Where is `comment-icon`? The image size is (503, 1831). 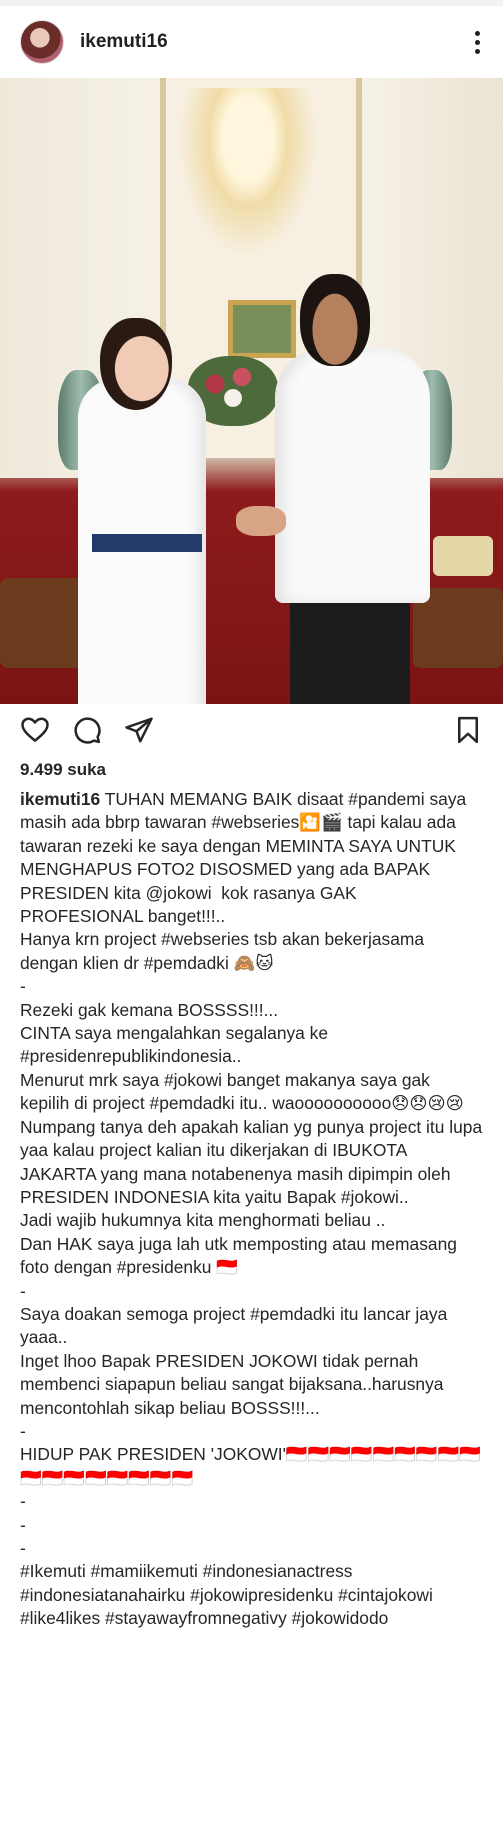 comment-icon is located at coordinates (87, 730).